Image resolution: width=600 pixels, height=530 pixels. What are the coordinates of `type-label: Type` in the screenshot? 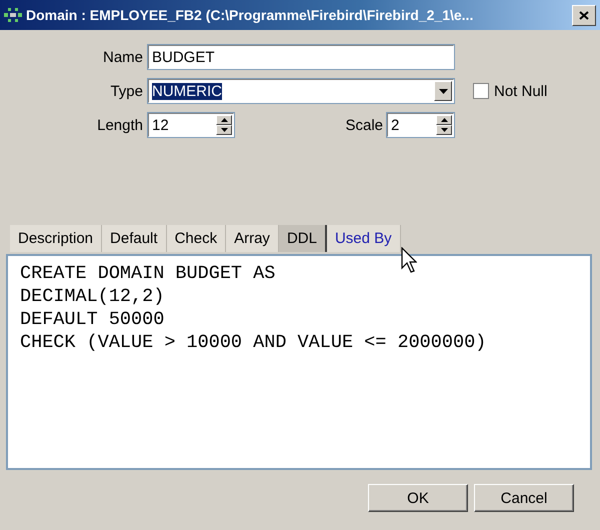 It's located at (126, 91).